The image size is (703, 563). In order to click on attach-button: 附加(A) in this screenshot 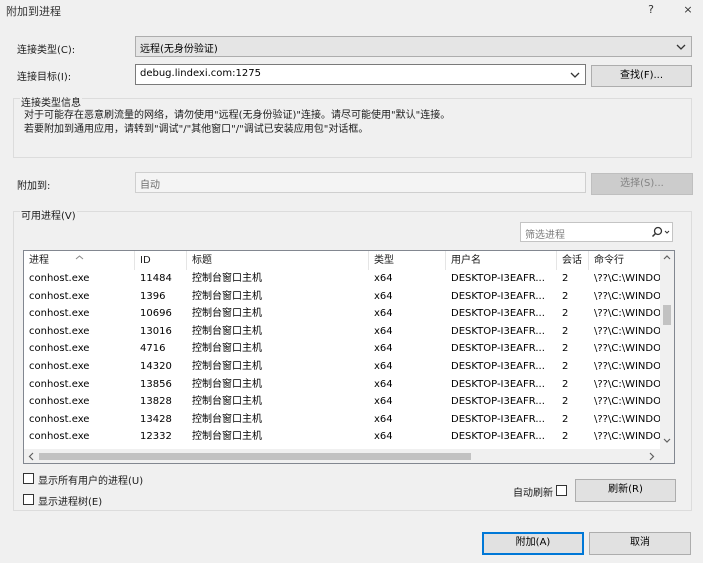, I will do `click(533, 543)`.